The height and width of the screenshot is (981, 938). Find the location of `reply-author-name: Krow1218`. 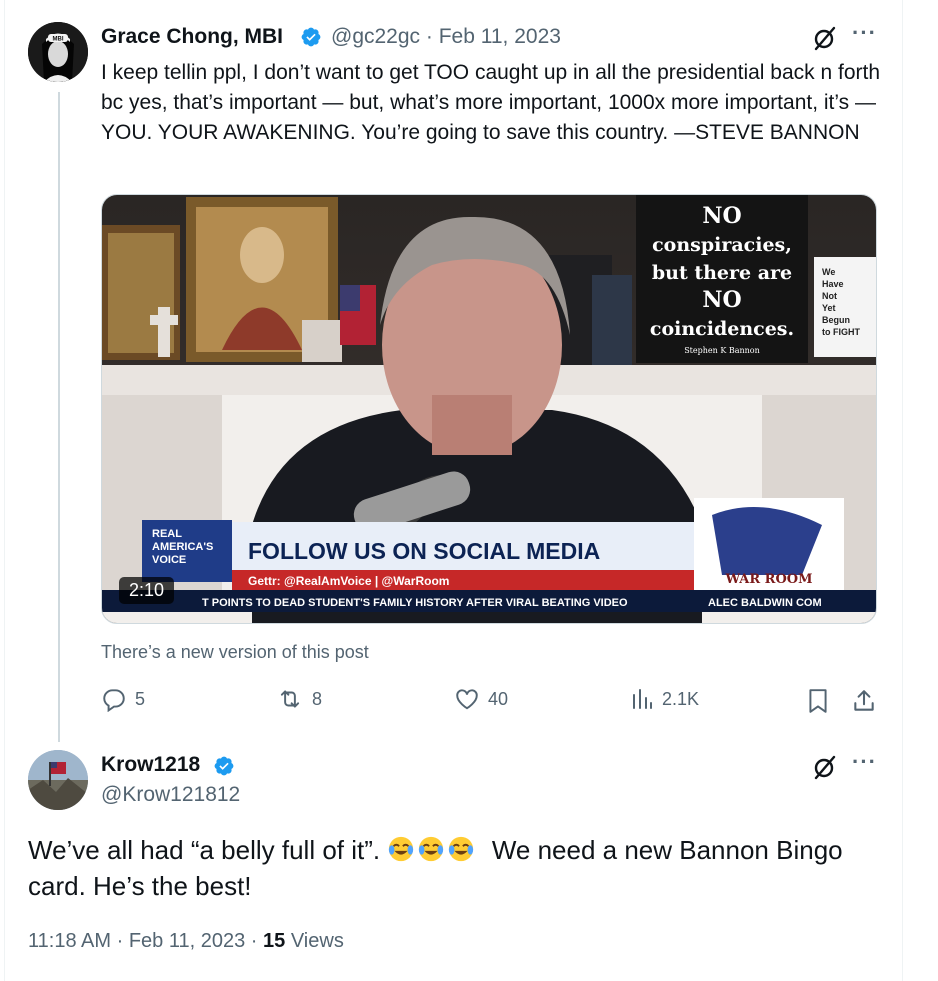

reply-author-name: Krow1218 is located at coordinates (150, 765).